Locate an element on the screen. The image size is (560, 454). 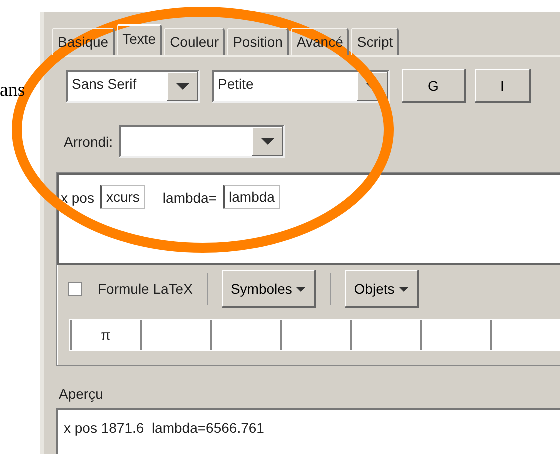
symbol-cell: π is located at coordinates (105, 335).